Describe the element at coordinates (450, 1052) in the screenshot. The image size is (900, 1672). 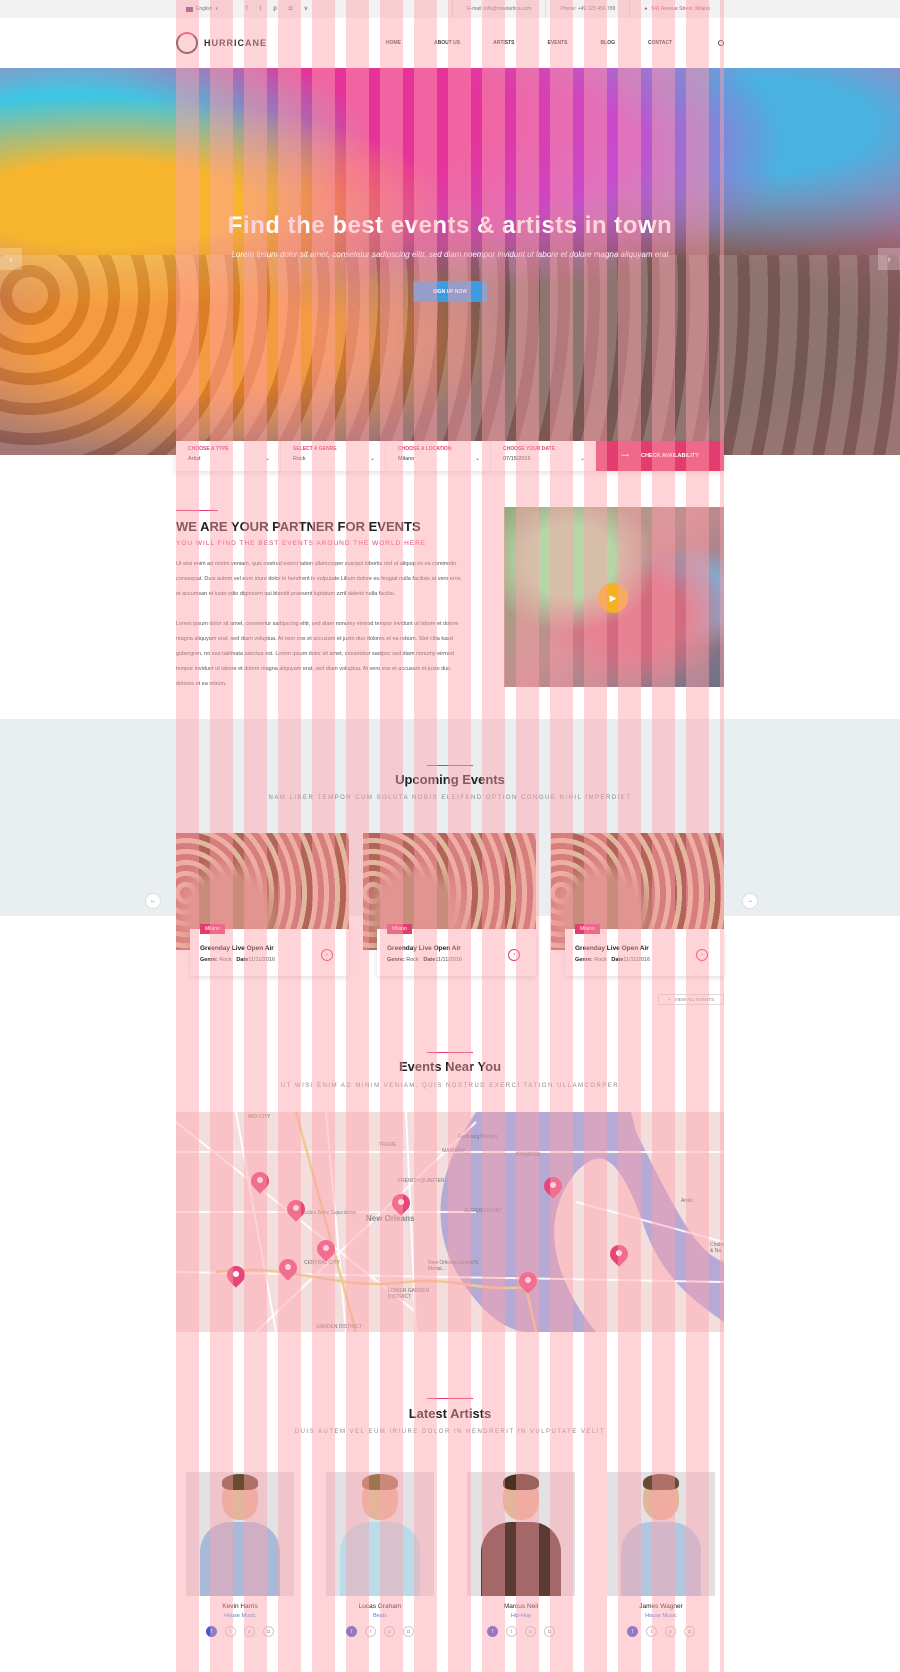
I see `section-divider` at that location.